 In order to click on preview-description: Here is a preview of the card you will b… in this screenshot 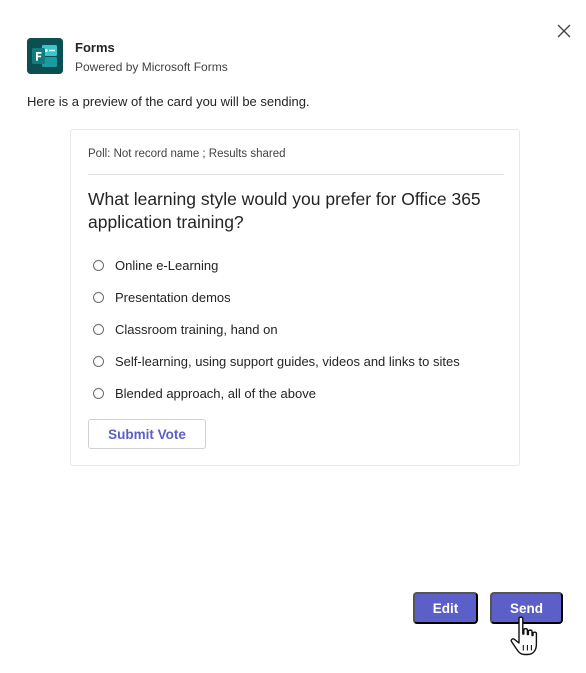, I will do `click(168, 101)`.